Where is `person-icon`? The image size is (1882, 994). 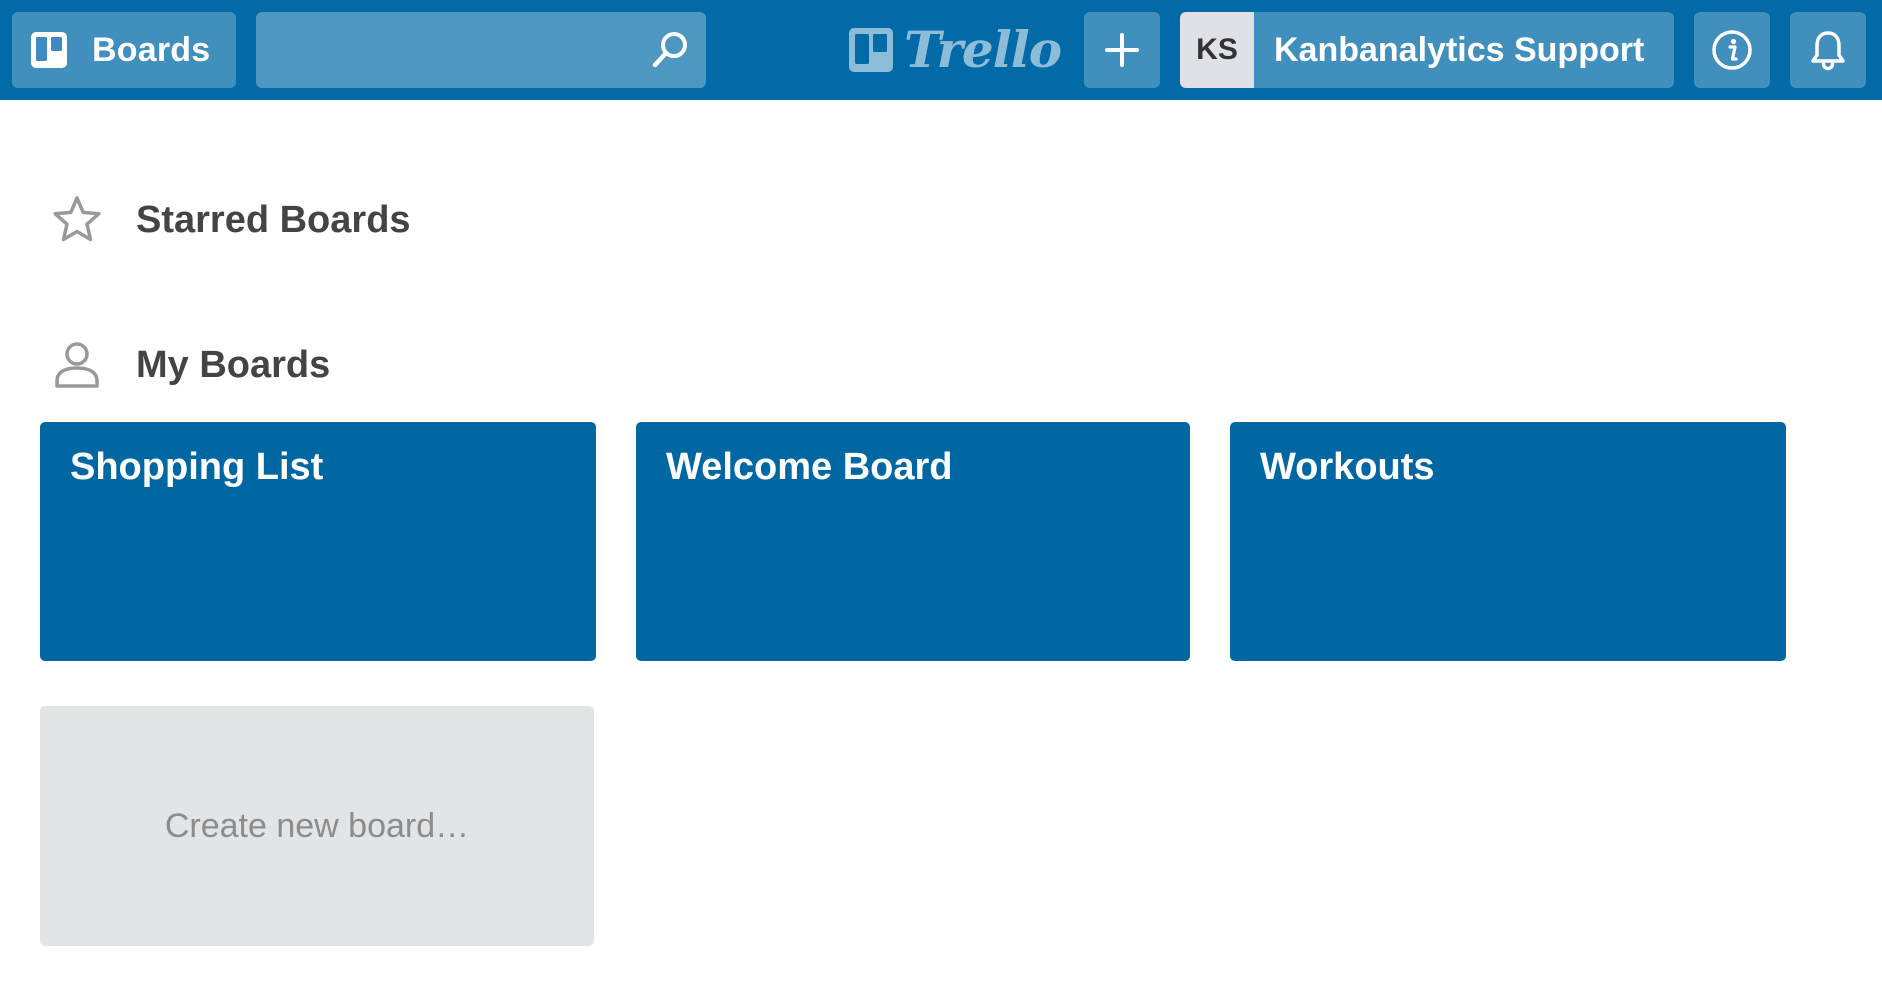 person-icon is located at coordinates (77, 365).